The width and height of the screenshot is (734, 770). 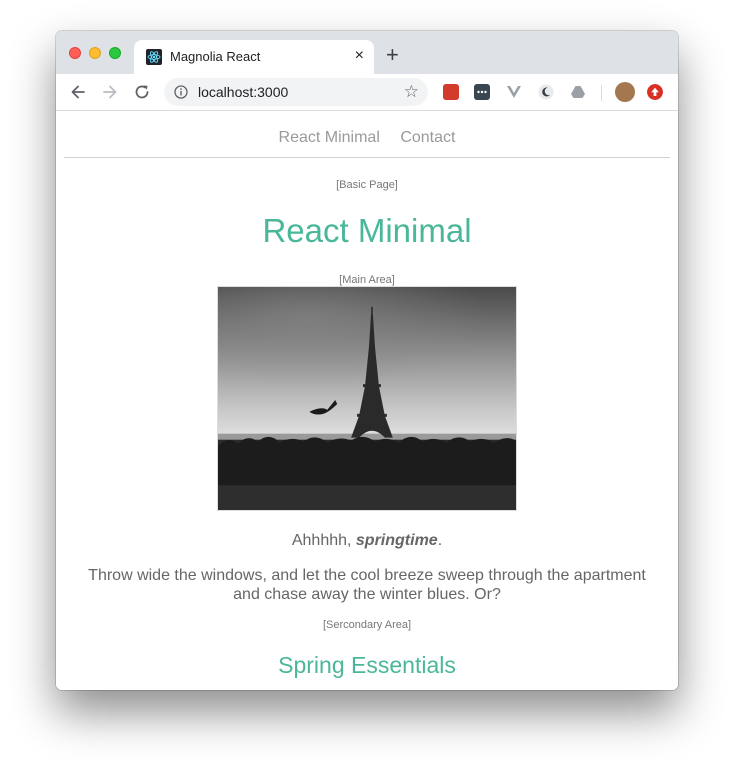 I want to click on profile-avatar, so click(x=625, y=92).